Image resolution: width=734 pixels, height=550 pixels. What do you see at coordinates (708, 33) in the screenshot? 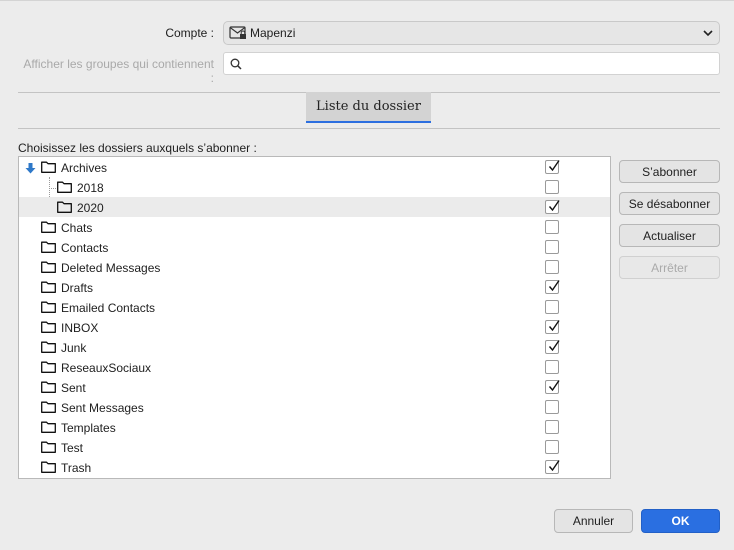
I see `chevron-down-icon` at bounding box center [708, 33].